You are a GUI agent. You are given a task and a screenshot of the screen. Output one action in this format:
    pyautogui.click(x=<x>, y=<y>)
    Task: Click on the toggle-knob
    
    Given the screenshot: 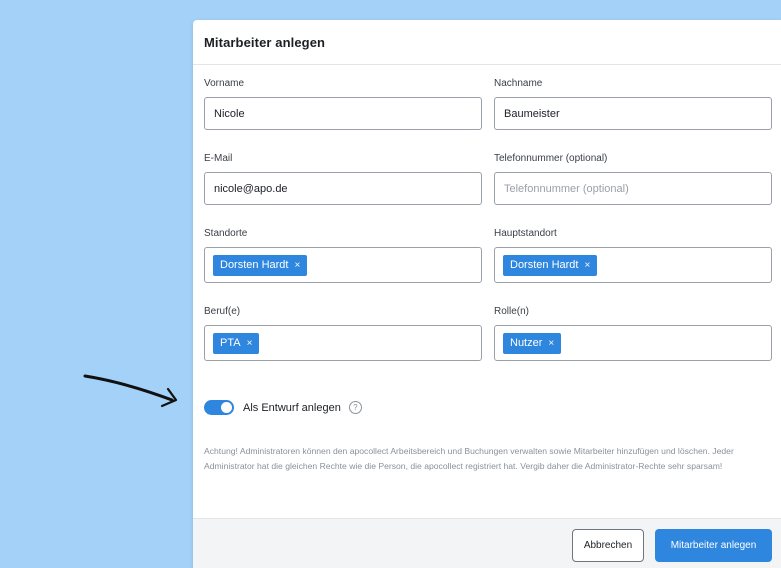 What is the action you would take?
    pyautogui.click(x=226, y=407)
    